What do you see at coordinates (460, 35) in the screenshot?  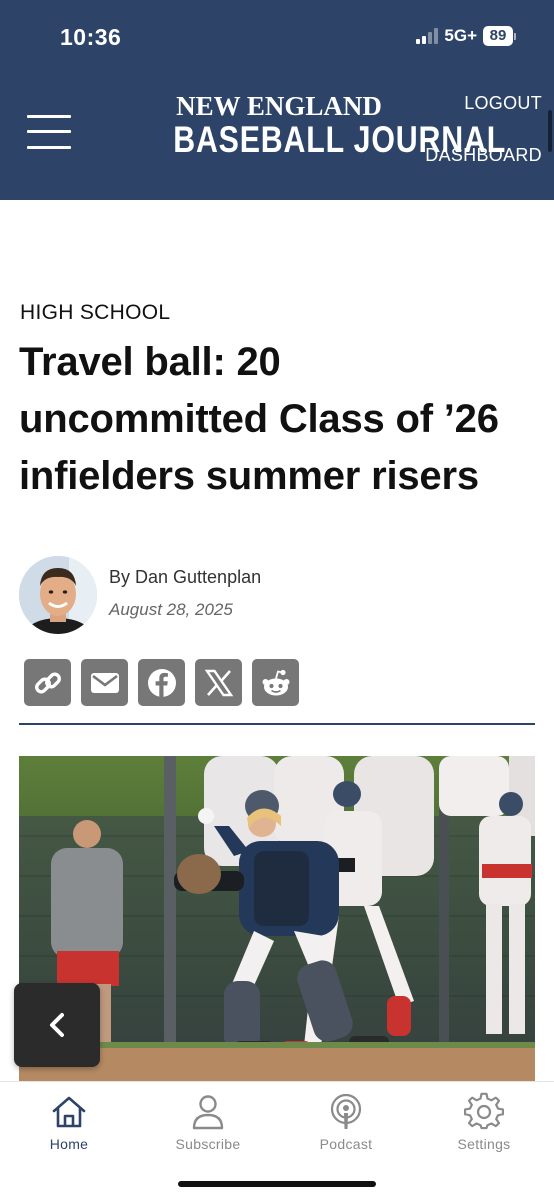 I see `network-label: 5G+` at bounding box center [460, 35].